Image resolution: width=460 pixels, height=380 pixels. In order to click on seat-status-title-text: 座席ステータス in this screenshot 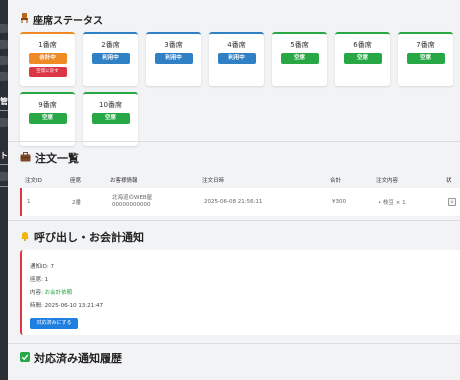, I will do `click(68, 21)`.